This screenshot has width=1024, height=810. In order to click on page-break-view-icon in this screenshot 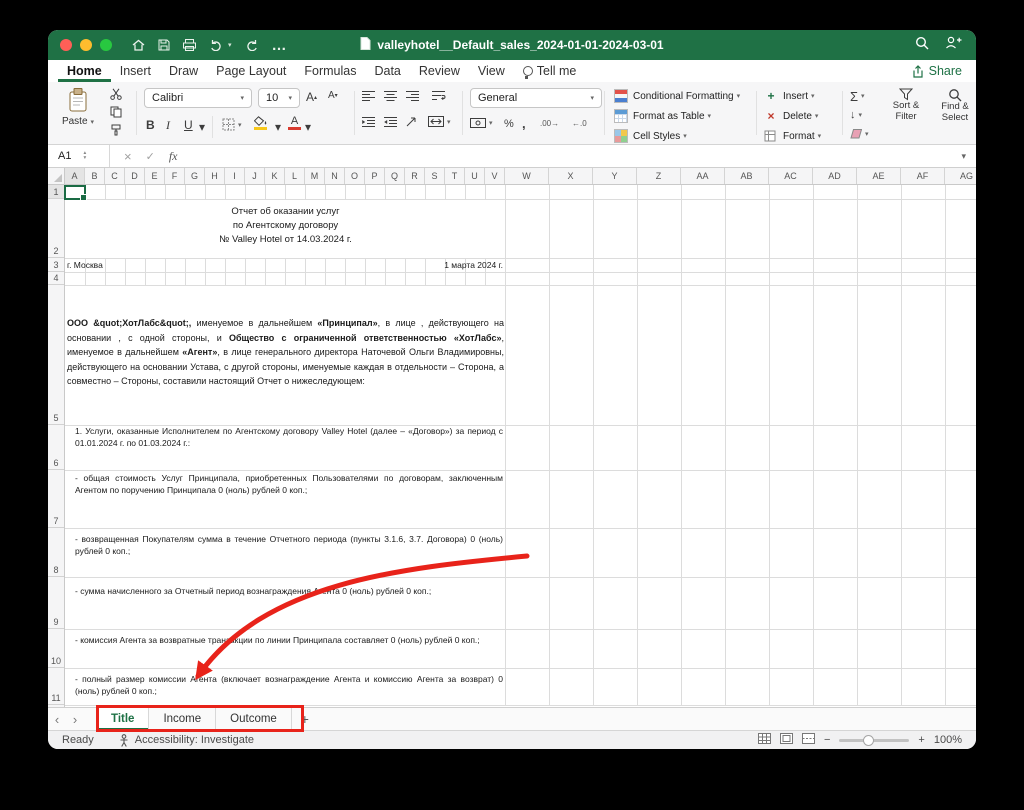, I will do `click(808, 740)`.